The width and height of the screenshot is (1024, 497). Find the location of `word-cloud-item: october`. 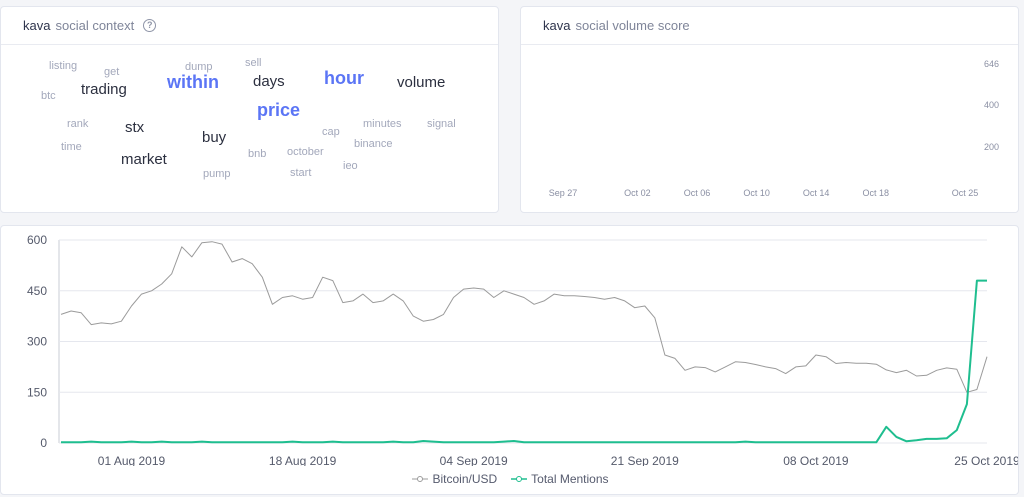

word-cloud-item: october is located at coordinates (305, 152).